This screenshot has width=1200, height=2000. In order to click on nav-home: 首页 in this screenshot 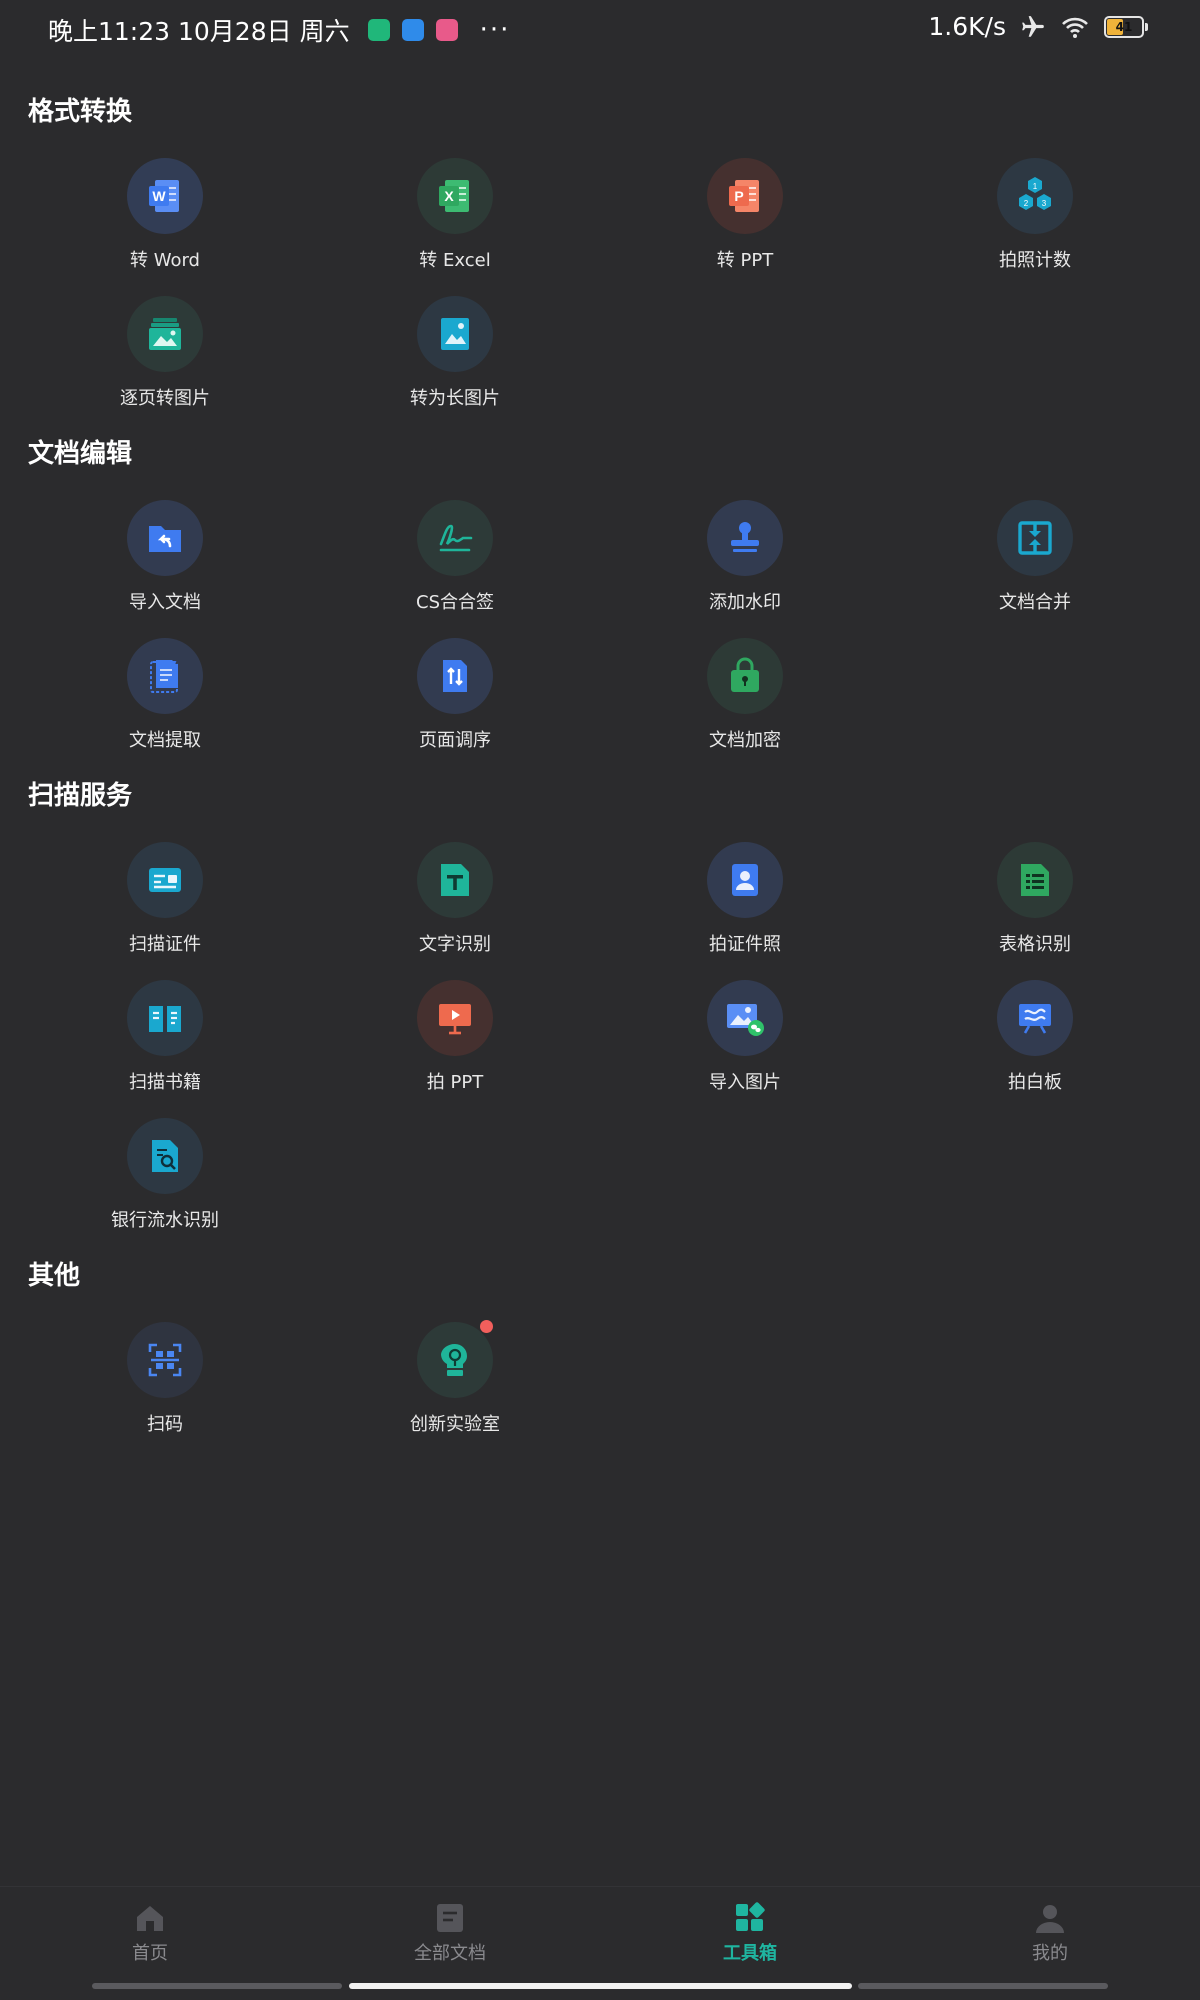, I will do `click(150, 1929)`.